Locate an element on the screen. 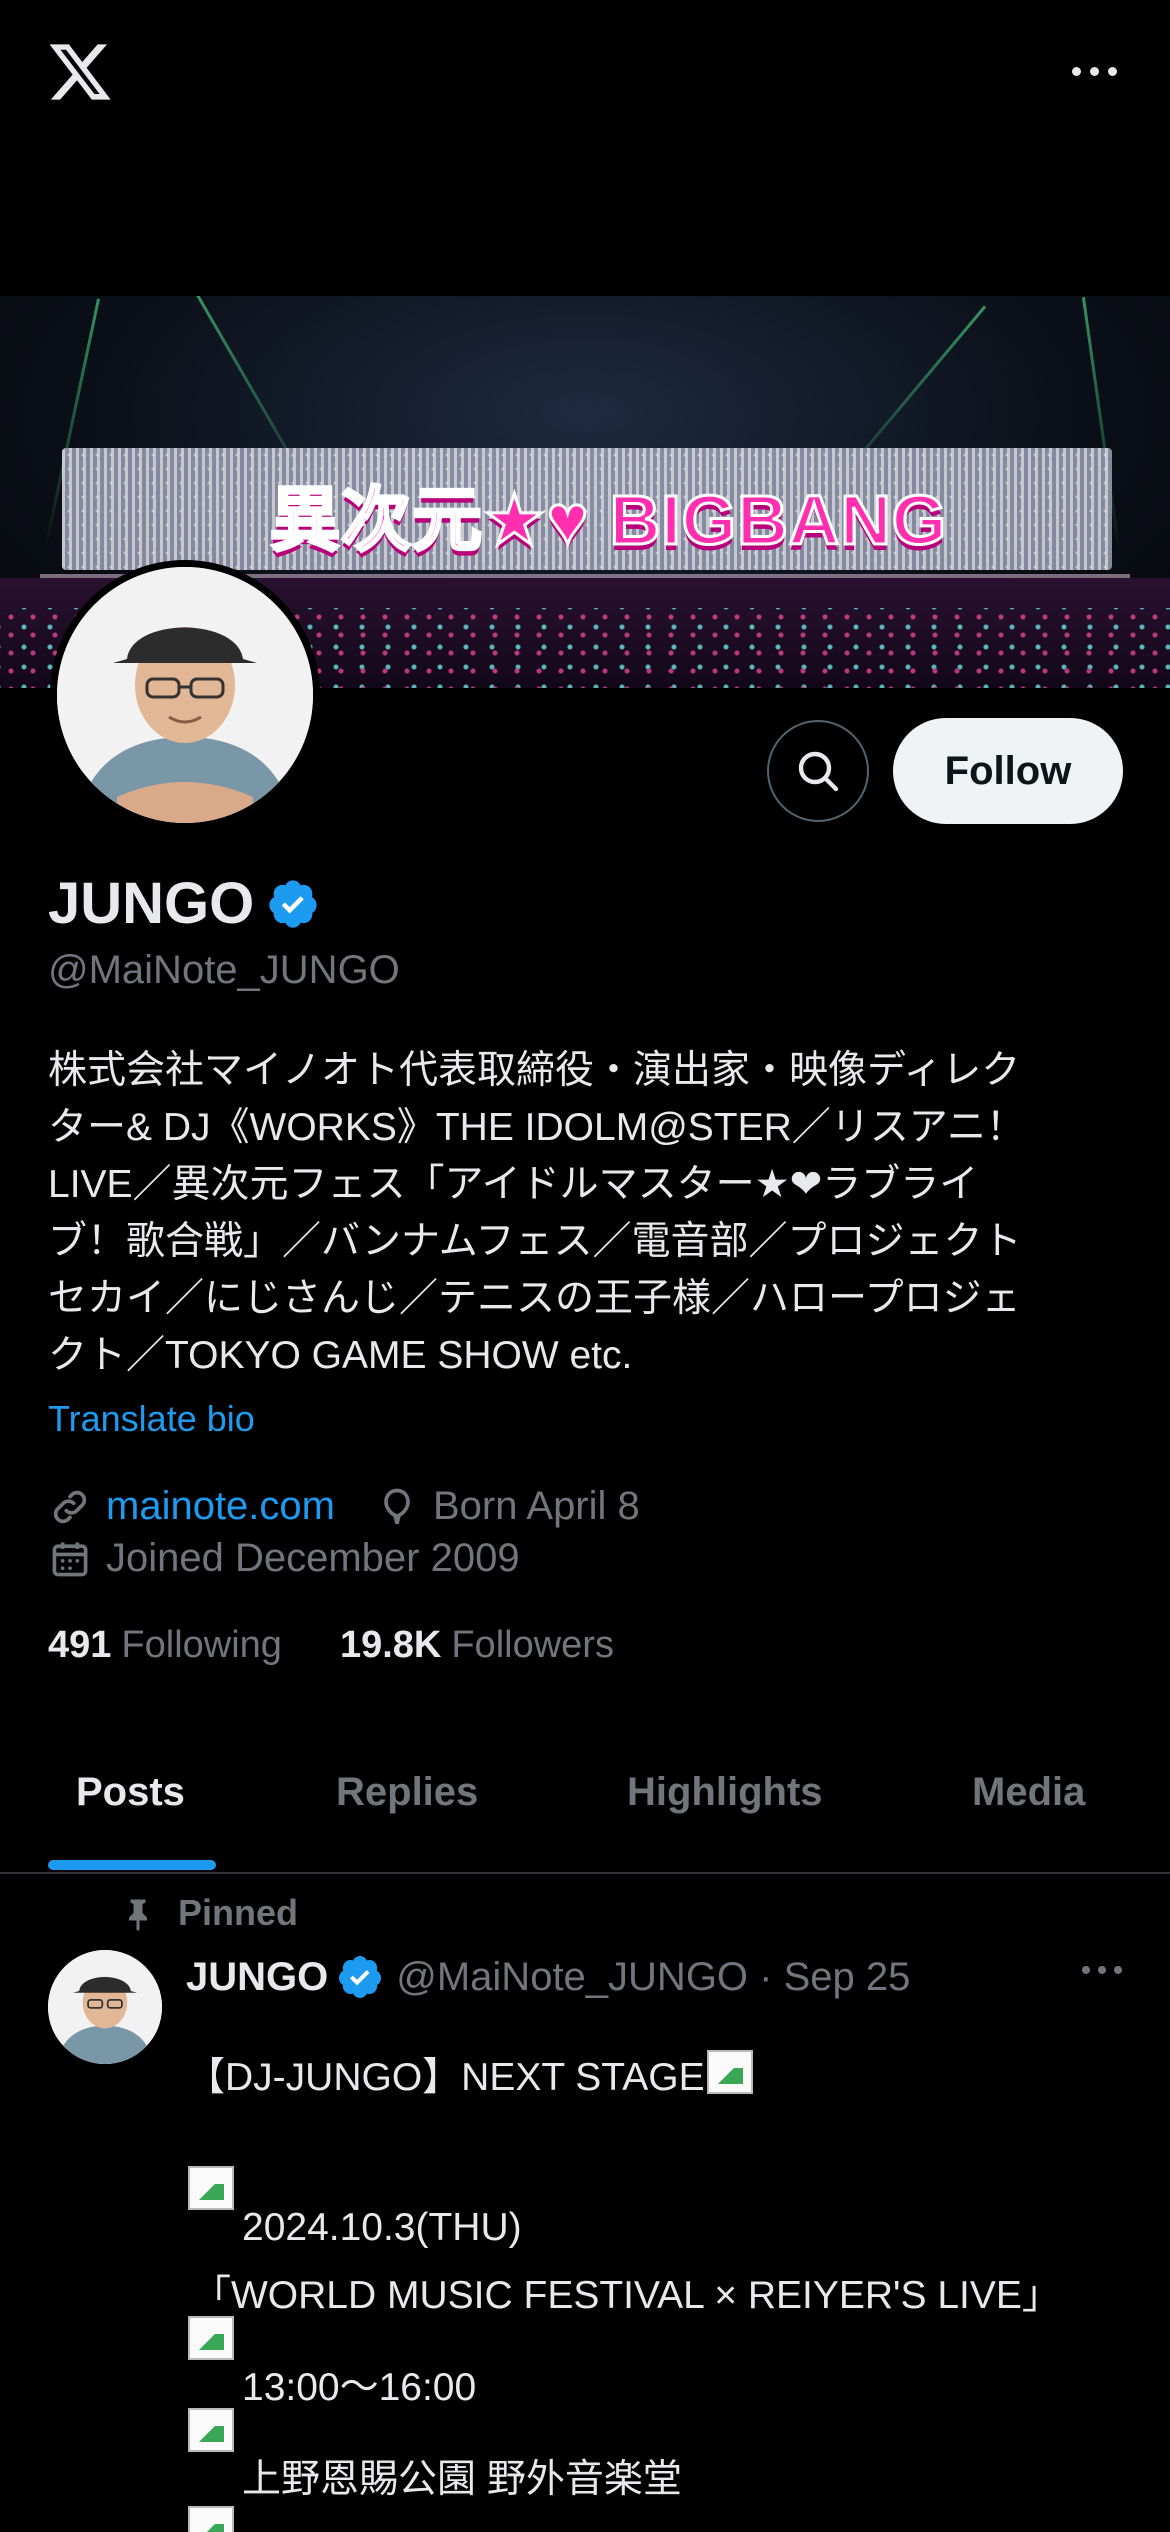 This screenshot has height=2532, width=1170. following-count: 491 is located at coordinates (80, 1645).